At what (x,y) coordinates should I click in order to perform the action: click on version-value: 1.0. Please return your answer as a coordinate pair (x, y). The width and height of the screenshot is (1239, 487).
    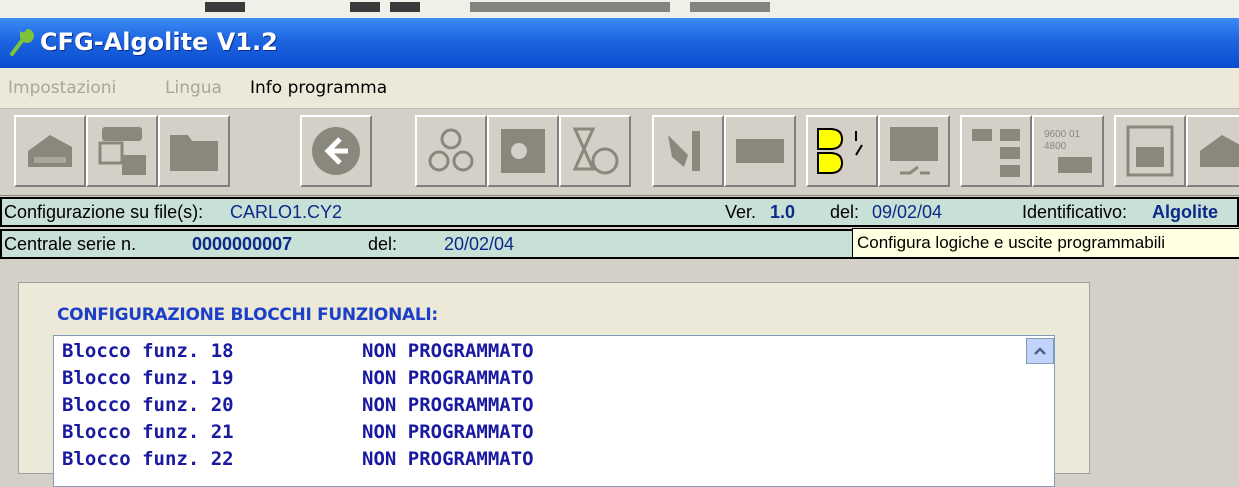
    Looking at the image, I should click on (783, 212).